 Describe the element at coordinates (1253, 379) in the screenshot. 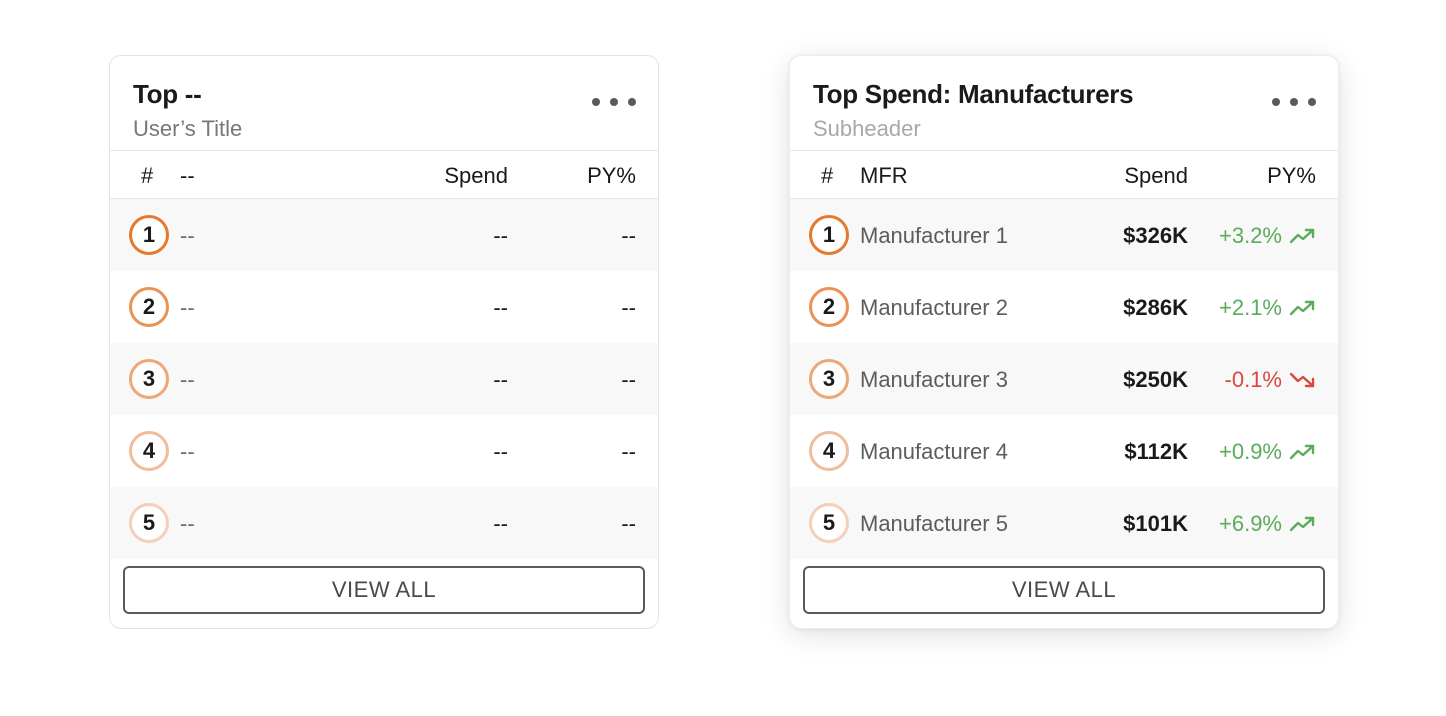

I see `row-py-value: -0.1%` at that location.